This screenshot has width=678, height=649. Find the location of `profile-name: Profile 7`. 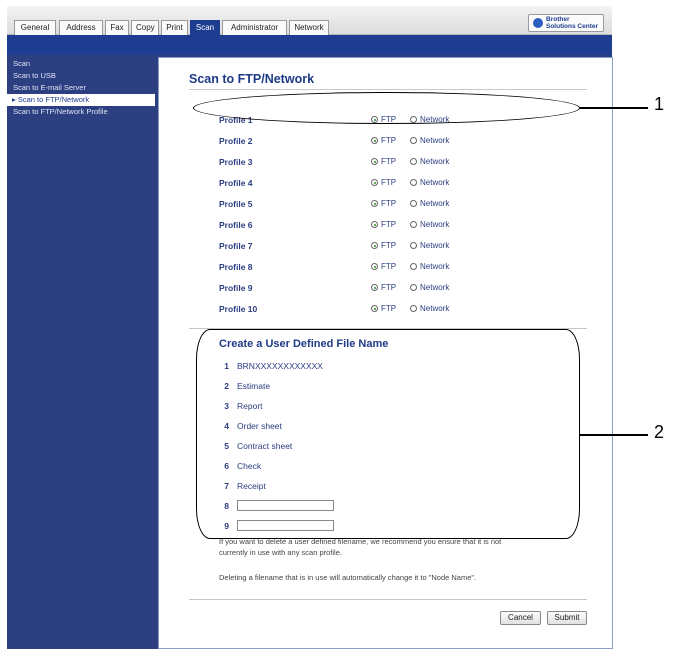

profile-name: Profile 7 is located at coordinates (236, 246).